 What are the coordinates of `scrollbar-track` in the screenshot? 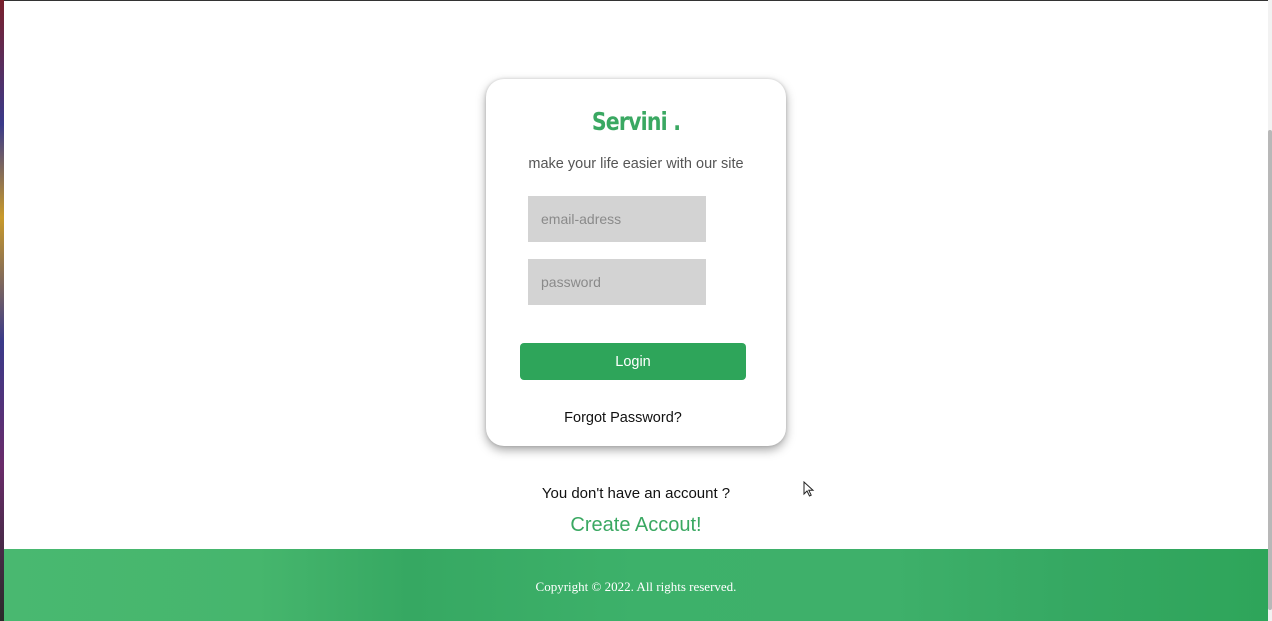 It's located at (1270, 310).